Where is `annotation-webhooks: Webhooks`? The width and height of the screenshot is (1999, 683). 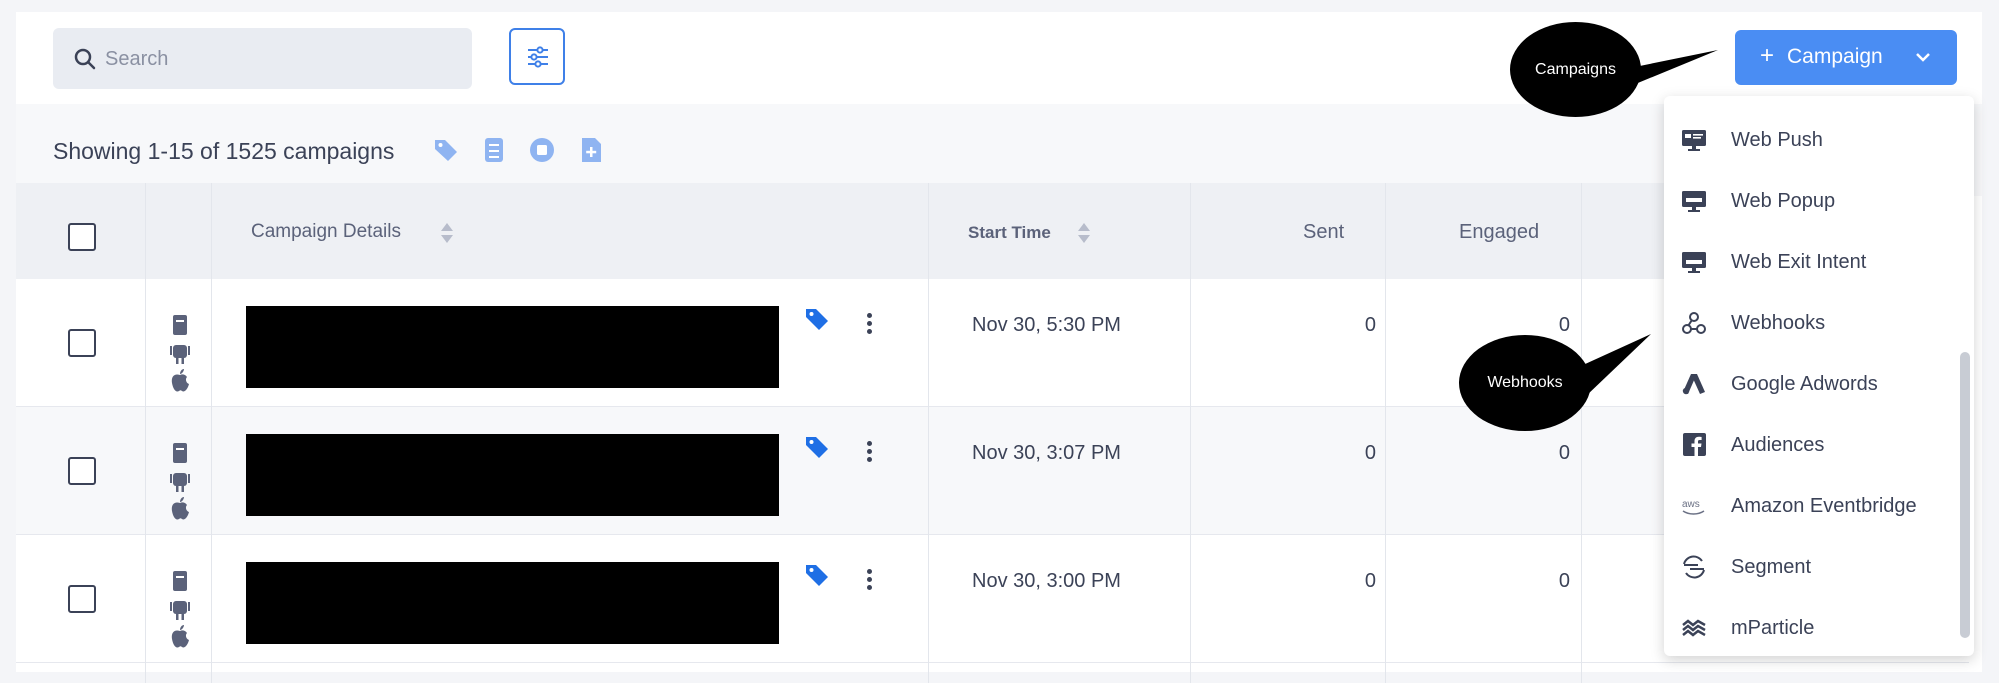
annotation-webhooks: Webhooks is located at coordinates (1525, 383).